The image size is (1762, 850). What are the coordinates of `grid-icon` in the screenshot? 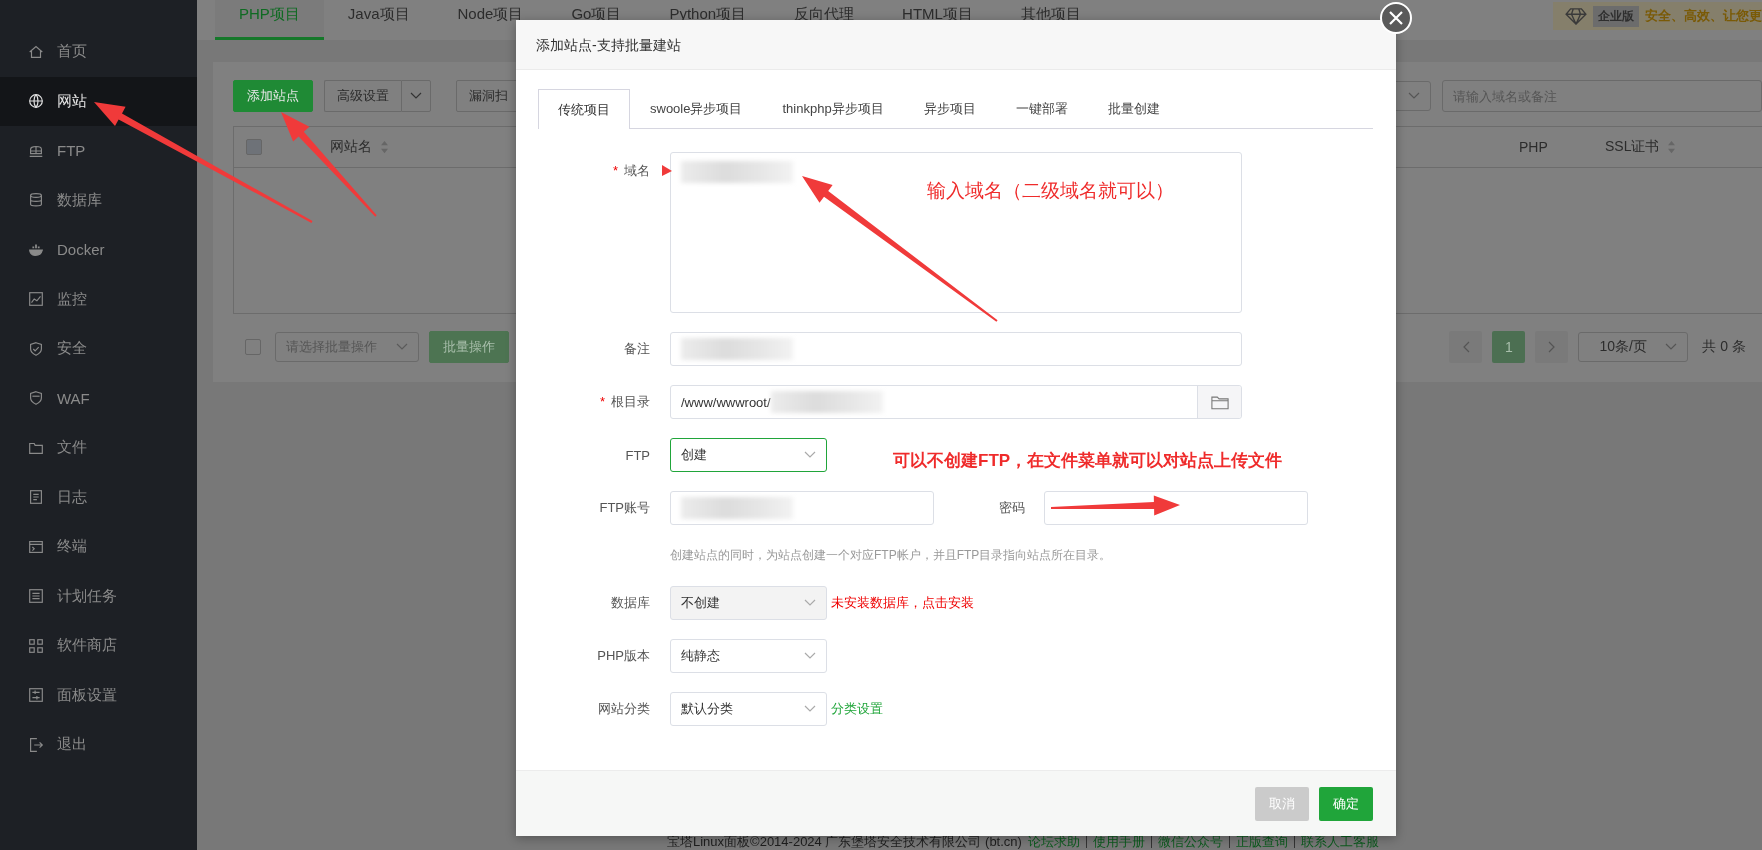 It's located at (36, 645).